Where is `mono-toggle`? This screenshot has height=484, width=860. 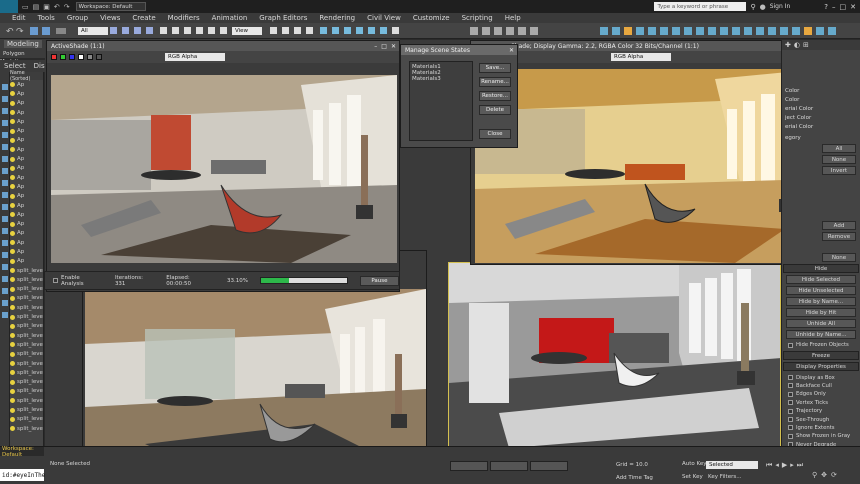 mono-toggle is located at coordinates (90, 57).